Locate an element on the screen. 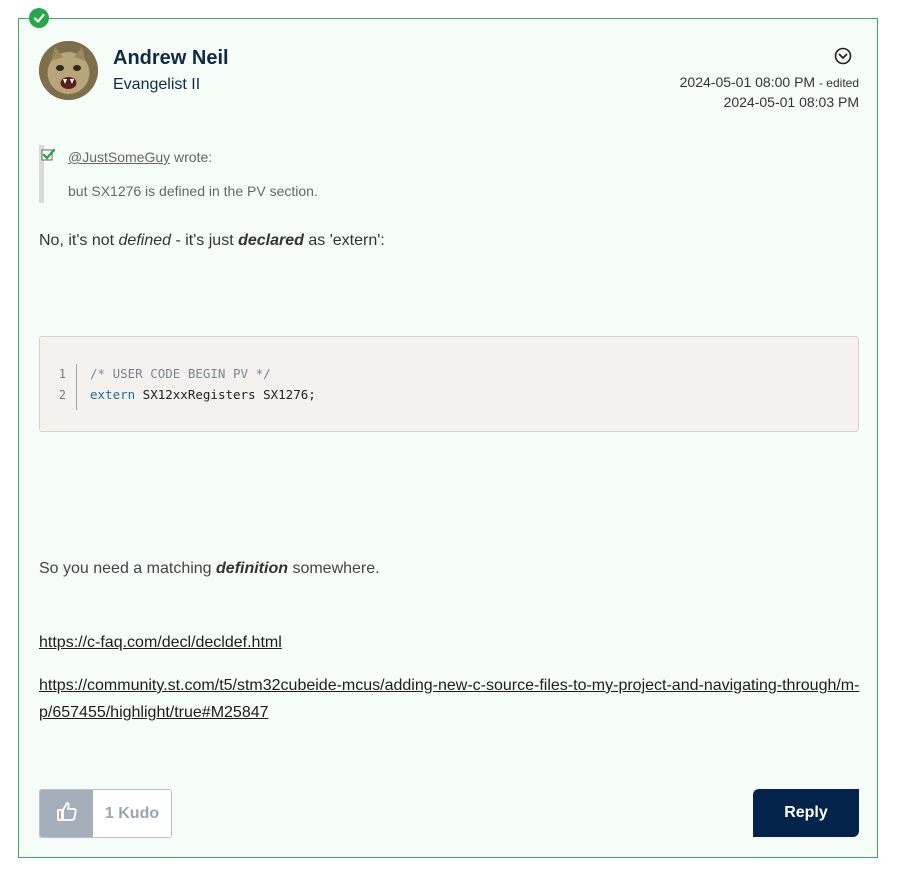 The height and width of the screenshot is (880, 904). post-date: 2024-05-01 08:00 PM - edited is located at coordinates (769, 82).